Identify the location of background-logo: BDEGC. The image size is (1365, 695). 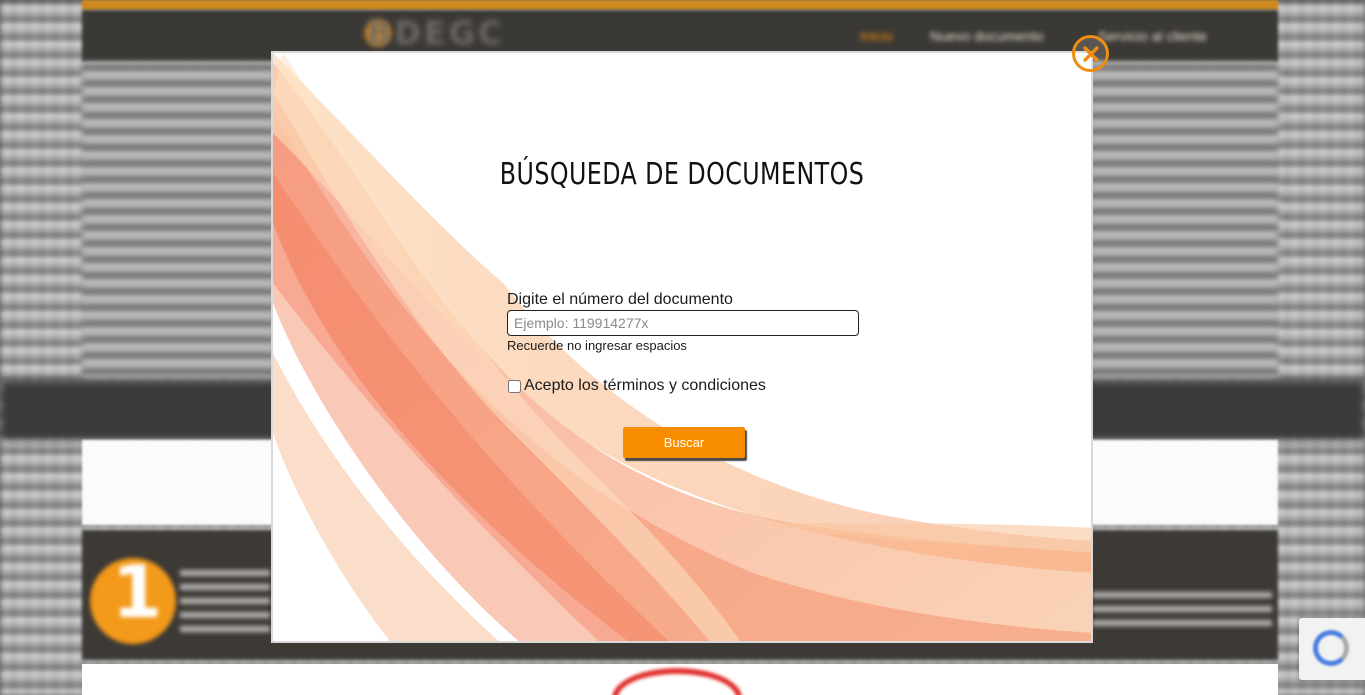
(436, 33).